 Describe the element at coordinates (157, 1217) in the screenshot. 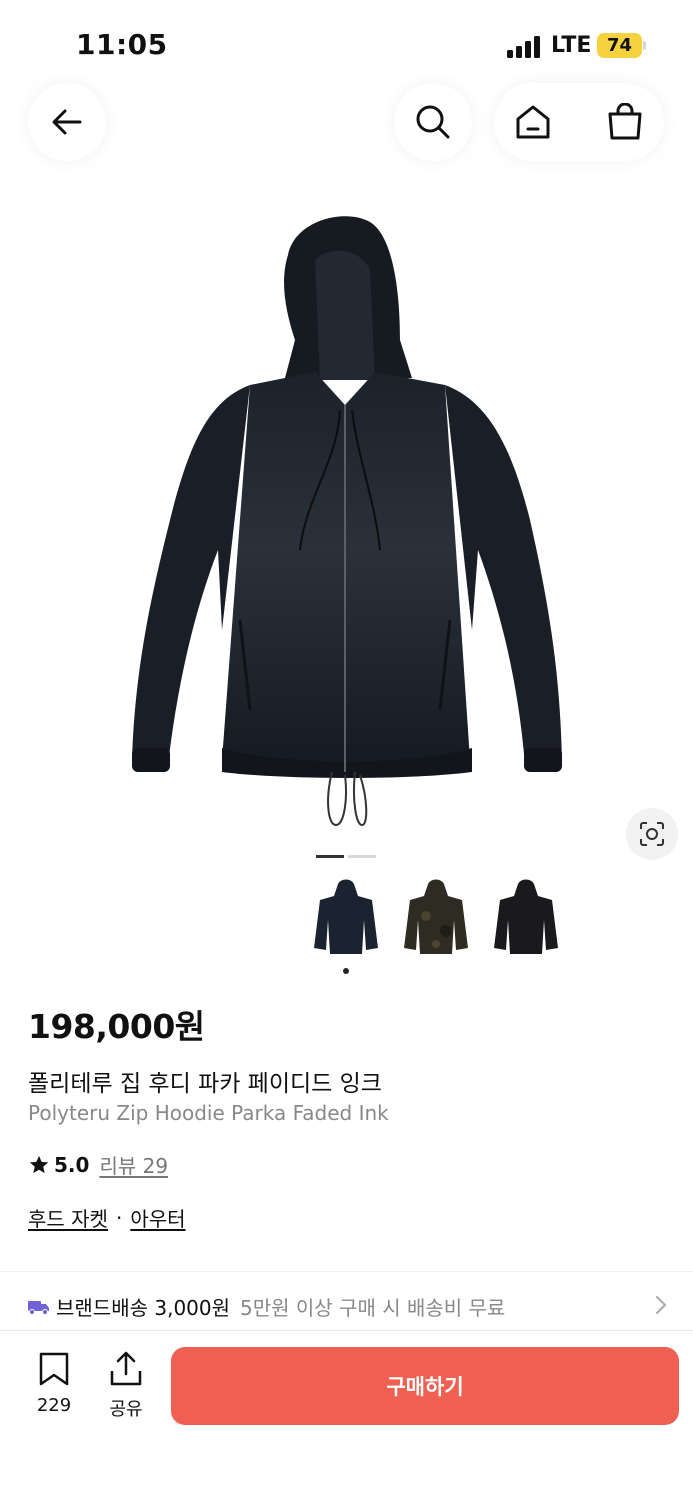

I see `category-link-outer: 아우터` at that location.